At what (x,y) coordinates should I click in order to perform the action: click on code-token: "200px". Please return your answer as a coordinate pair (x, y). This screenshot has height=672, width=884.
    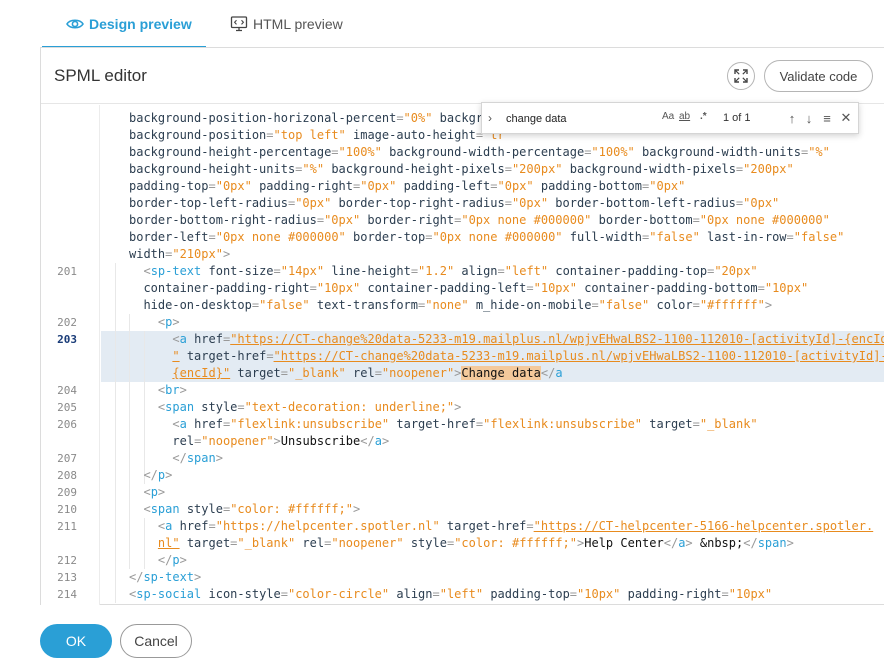
    Looking at the image, I should click on (768, 169).